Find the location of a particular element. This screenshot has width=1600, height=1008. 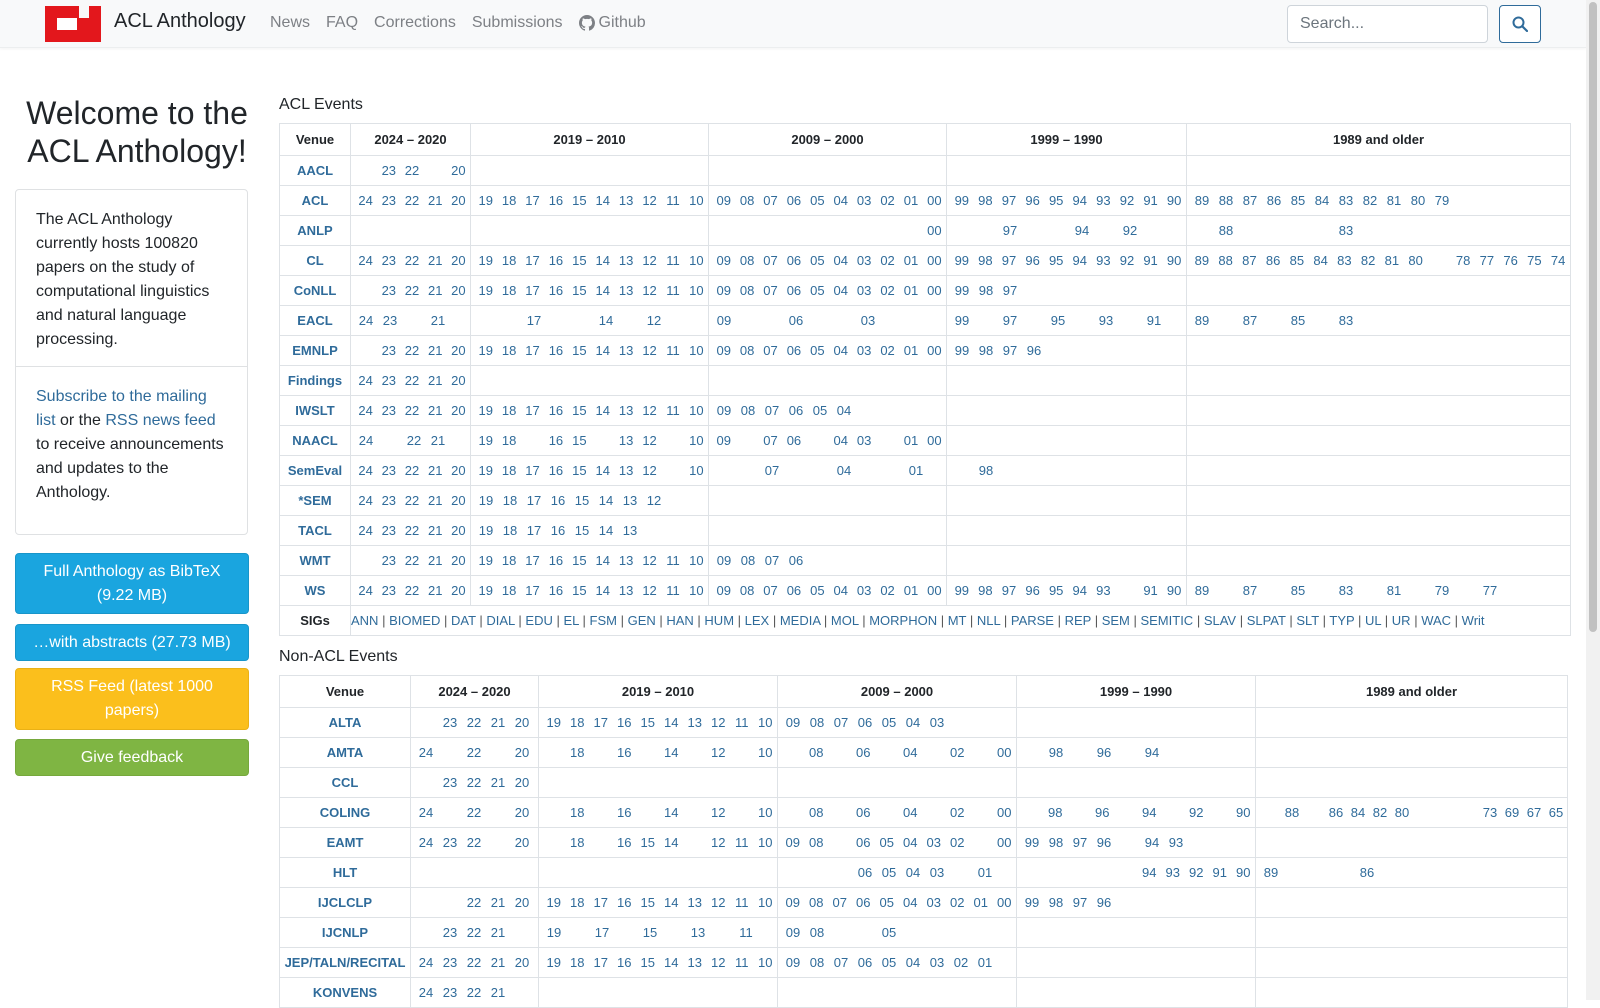

venue-link: HLT is located at coordinates (345, 872).